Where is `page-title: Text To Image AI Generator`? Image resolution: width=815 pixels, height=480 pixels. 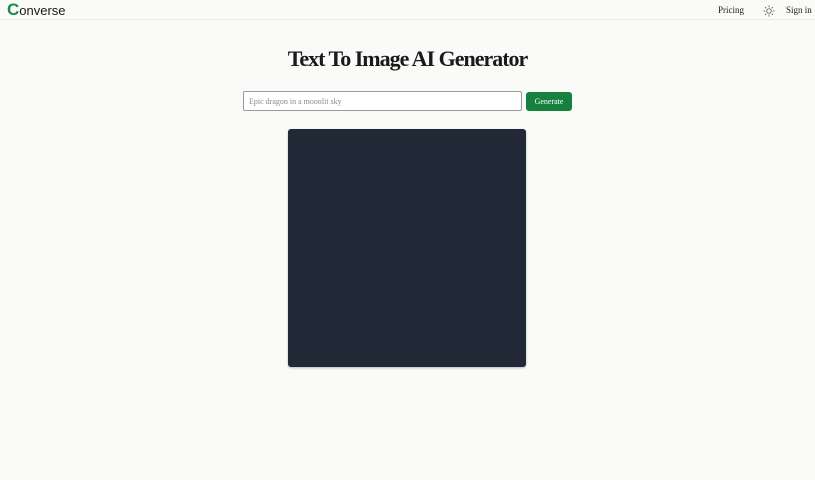 page-title: Text To Image AI Generator is located at coordinates (408, 58).